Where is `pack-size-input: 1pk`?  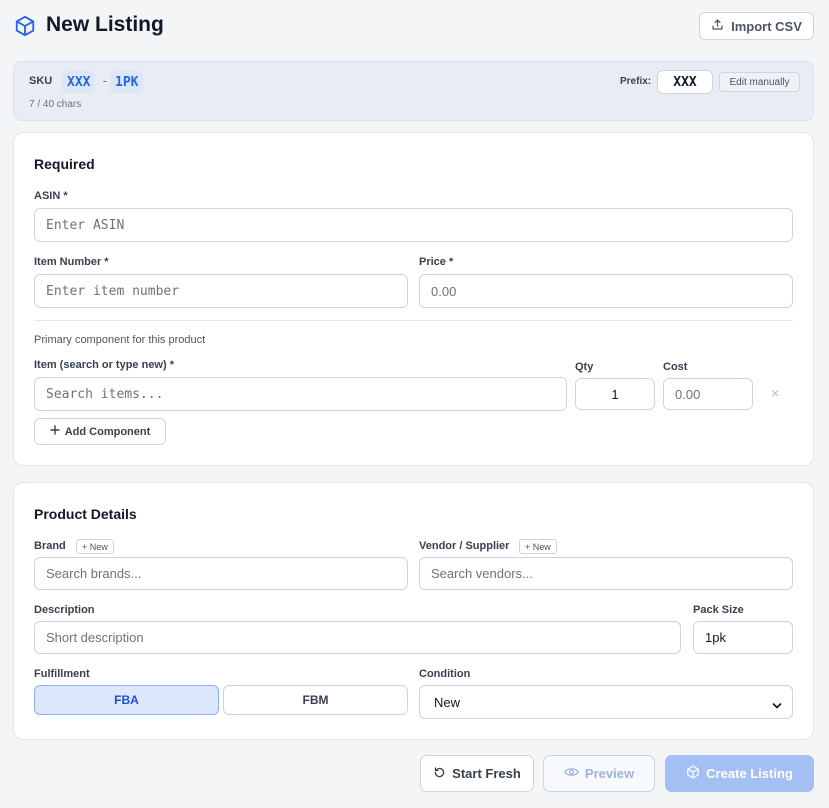
pack-size-input: 1pk is located at coordinates (743, 637).